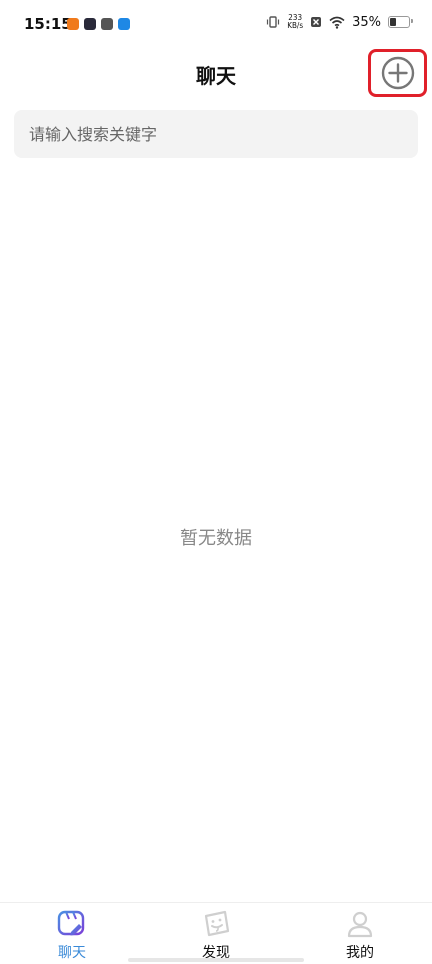  I want to click on status-right: 233 KB/s 35%, so click(339, 22).